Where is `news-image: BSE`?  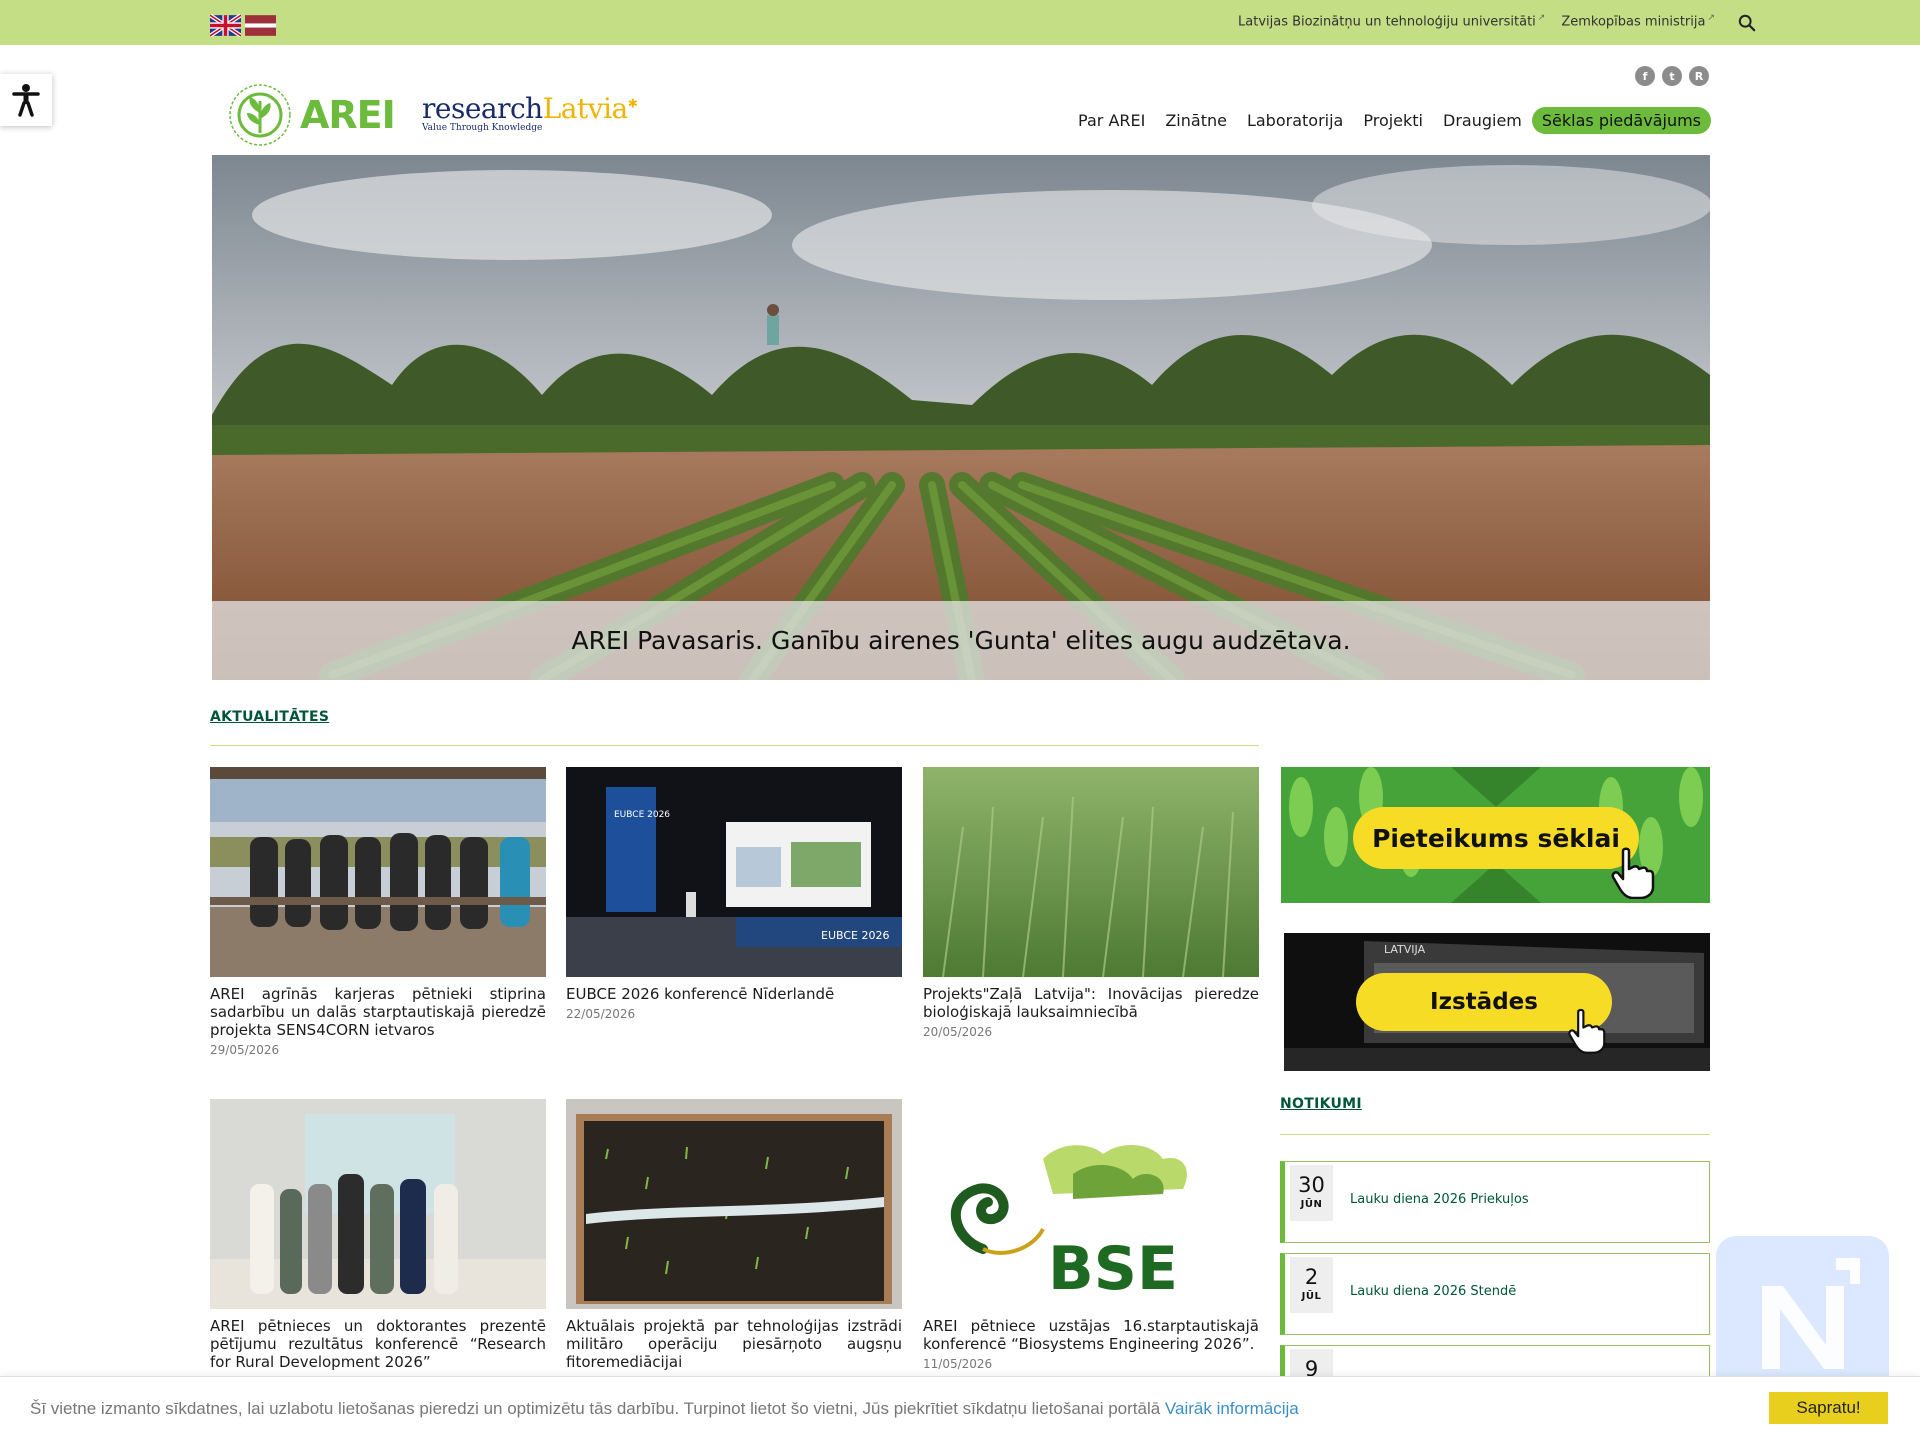 news-image: BSE is located at coordinates (1091, 1204).